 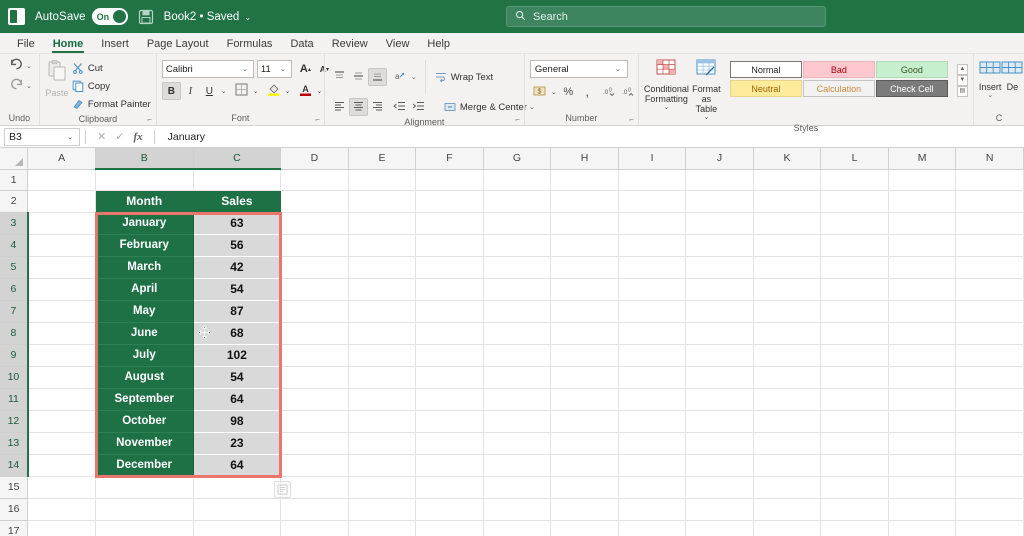 I want to click on cell-j5, so click(x=719, y=267).